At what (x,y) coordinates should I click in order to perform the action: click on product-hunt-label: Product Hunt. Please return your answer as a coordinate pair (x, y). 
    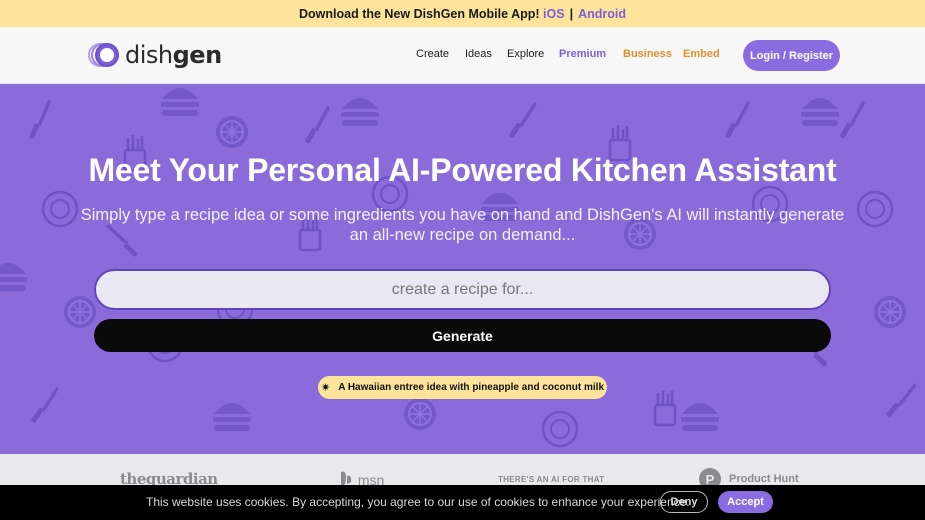
    Looking at the image, I should click on (764, 479).